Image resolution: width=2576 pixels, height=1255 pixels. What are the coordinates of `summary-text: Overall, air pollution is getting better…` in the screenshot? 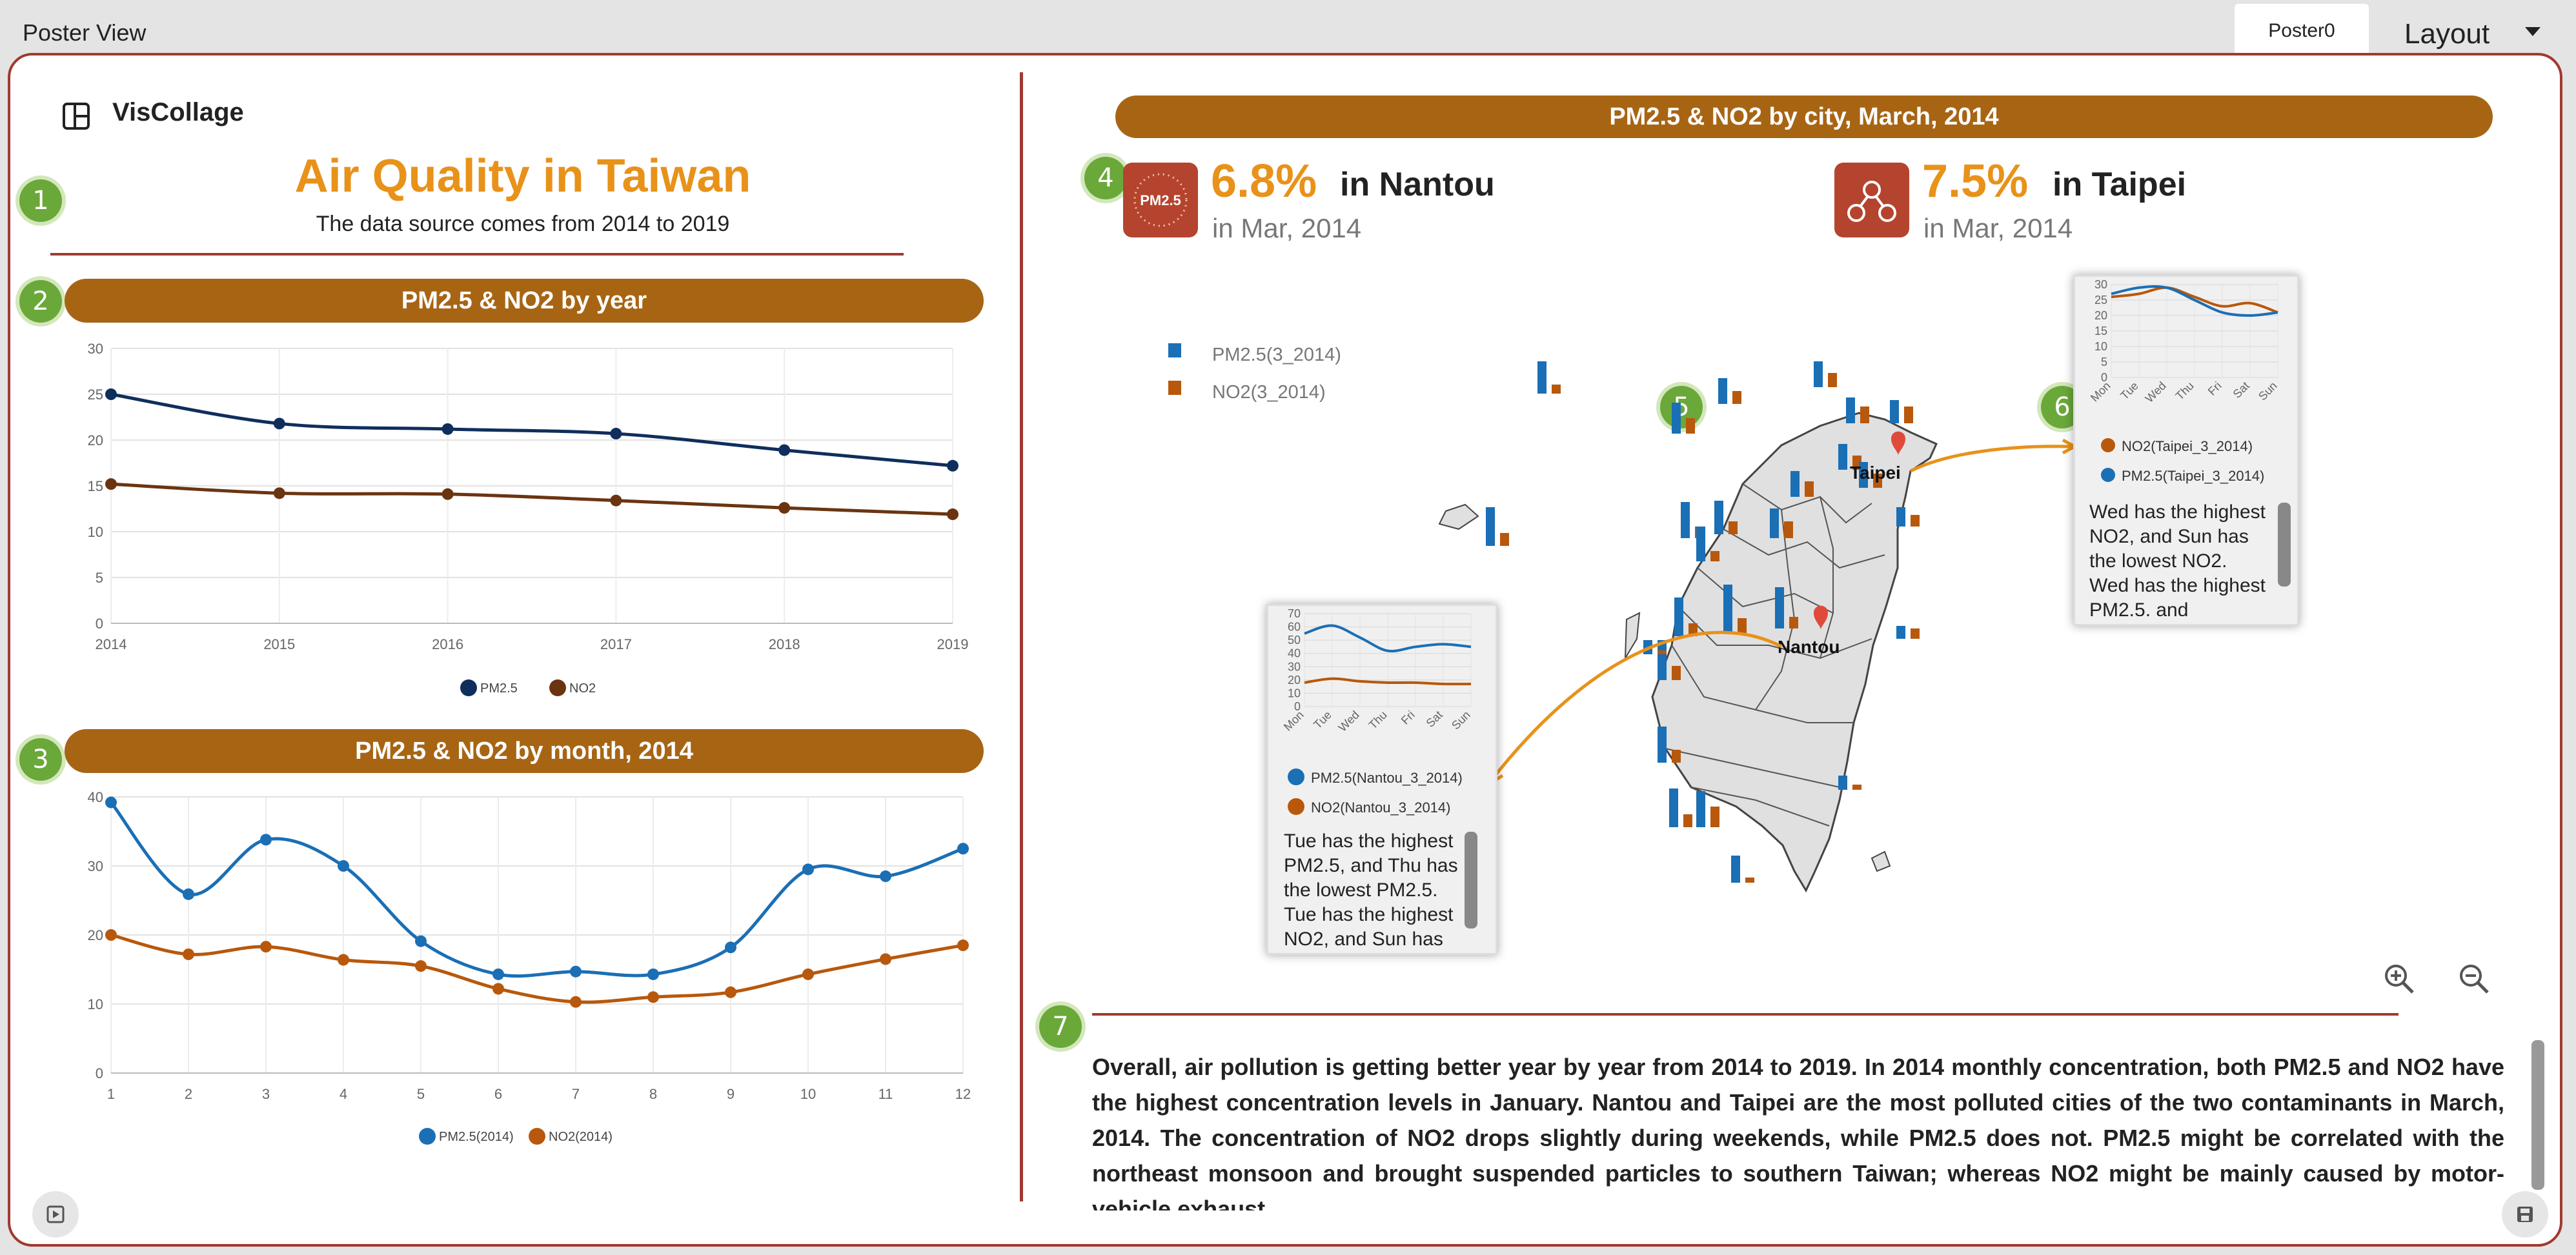 It's located at (1798, 1132).